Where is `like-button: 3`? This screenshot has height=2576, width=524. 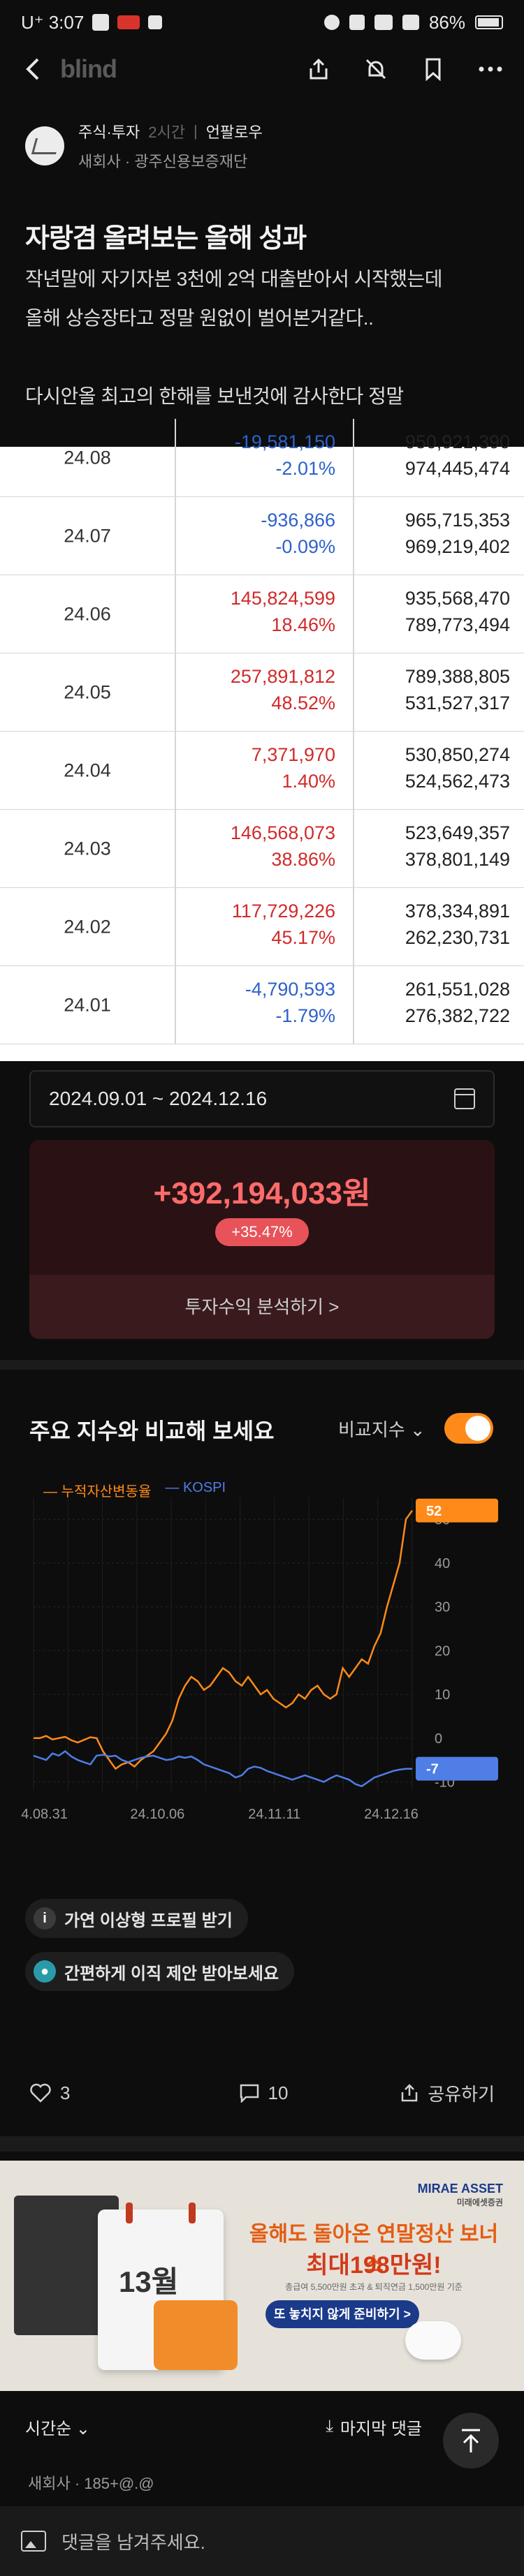 like-button: 3 is located at coordinates (88, 2093).